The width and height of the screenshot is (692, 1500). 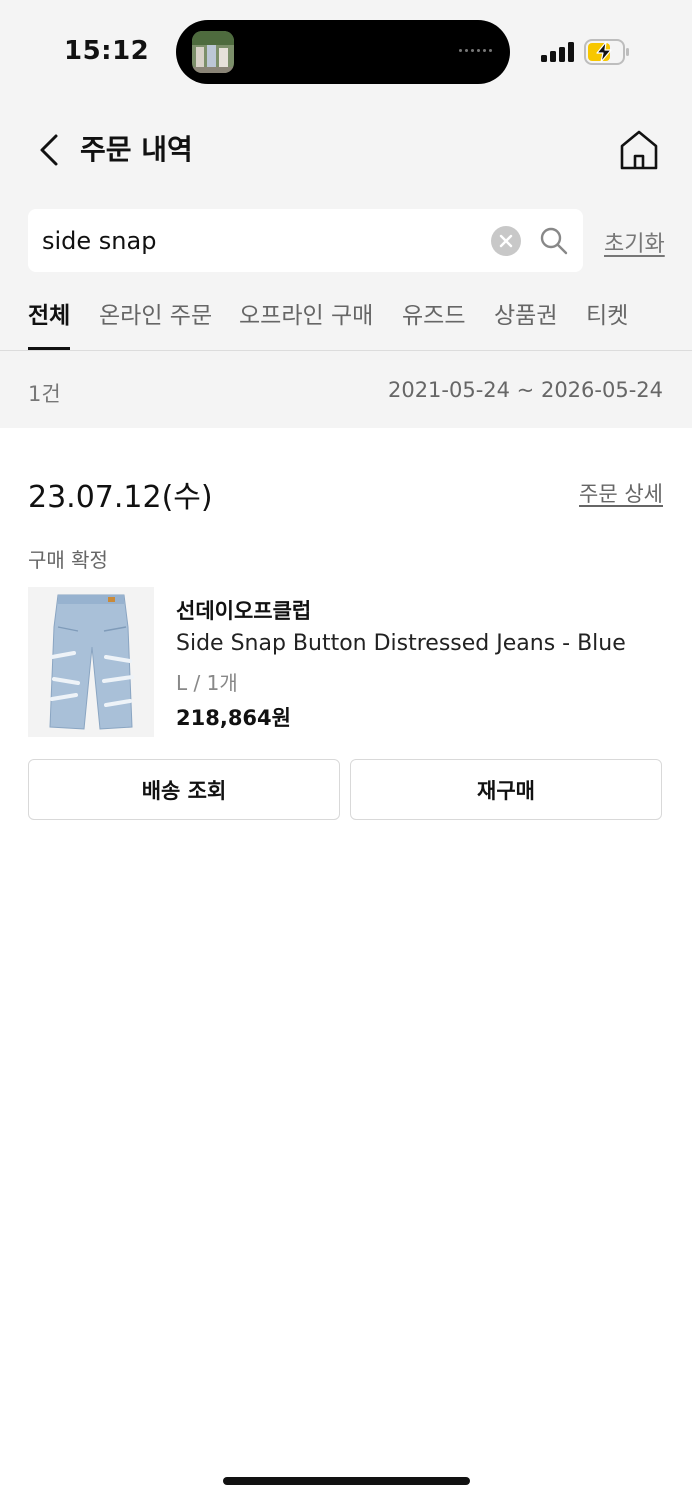 I want to click on navigation-bar: 주문 내역, so click(x=346, y=150).